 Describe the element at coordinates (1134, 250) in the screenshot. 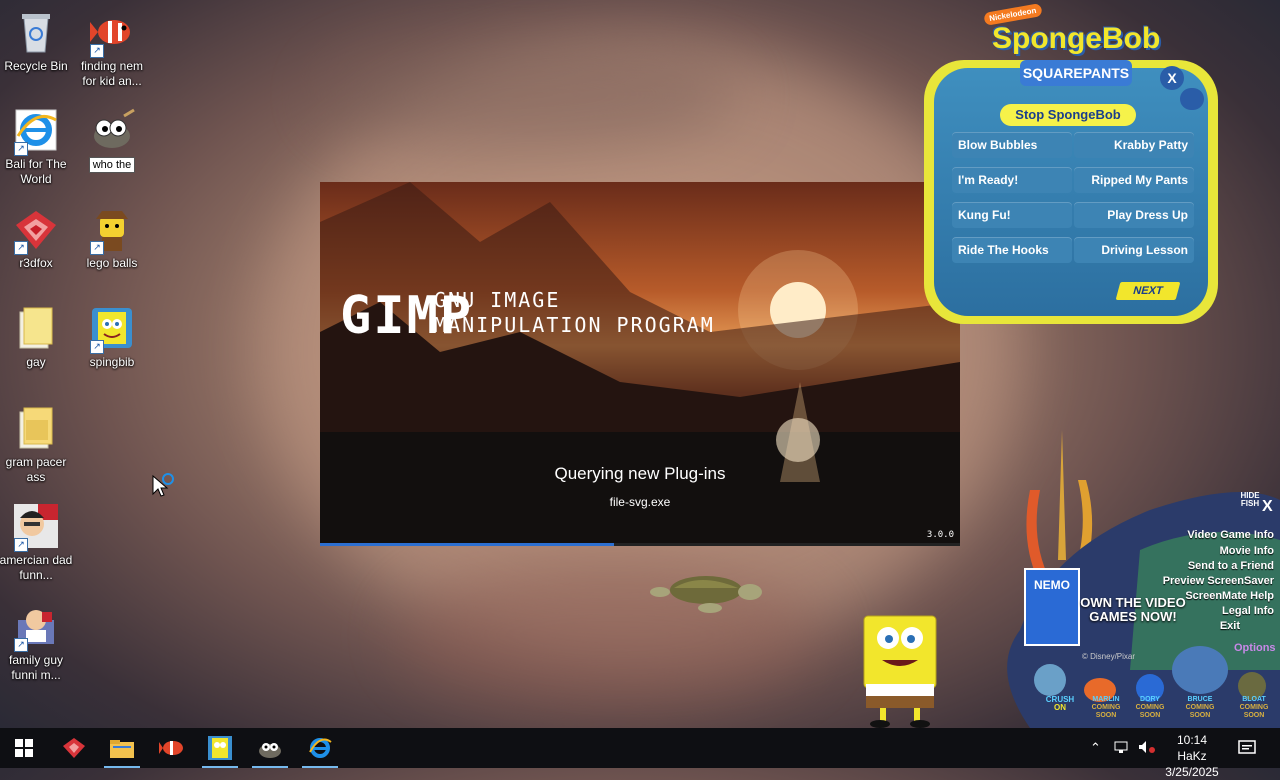

I see `driving-lesson-button: Driving Lesson` at that location.